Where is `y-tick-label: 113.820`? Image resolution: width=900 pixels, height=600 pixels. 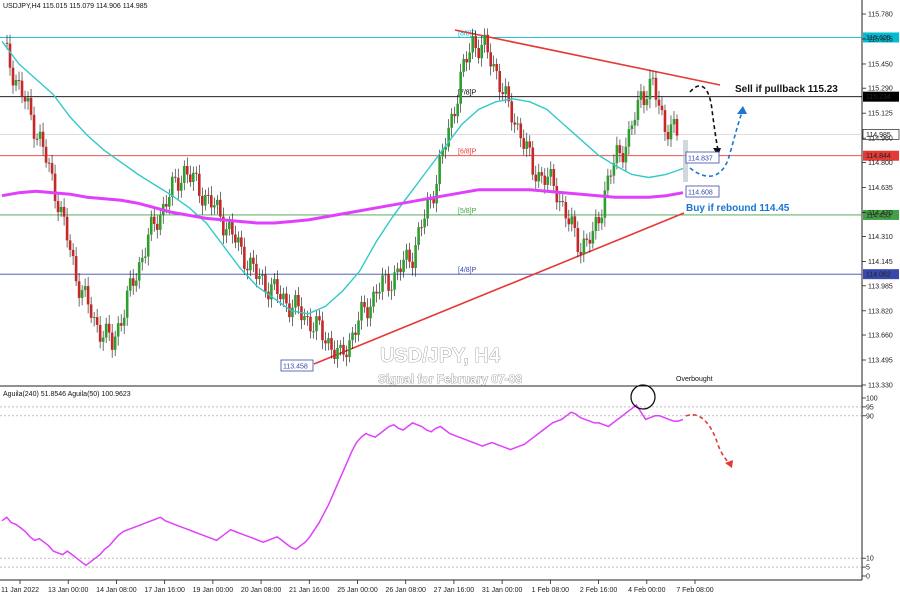
y-tick-label: 113.820 is located at coordinates (880, 311).